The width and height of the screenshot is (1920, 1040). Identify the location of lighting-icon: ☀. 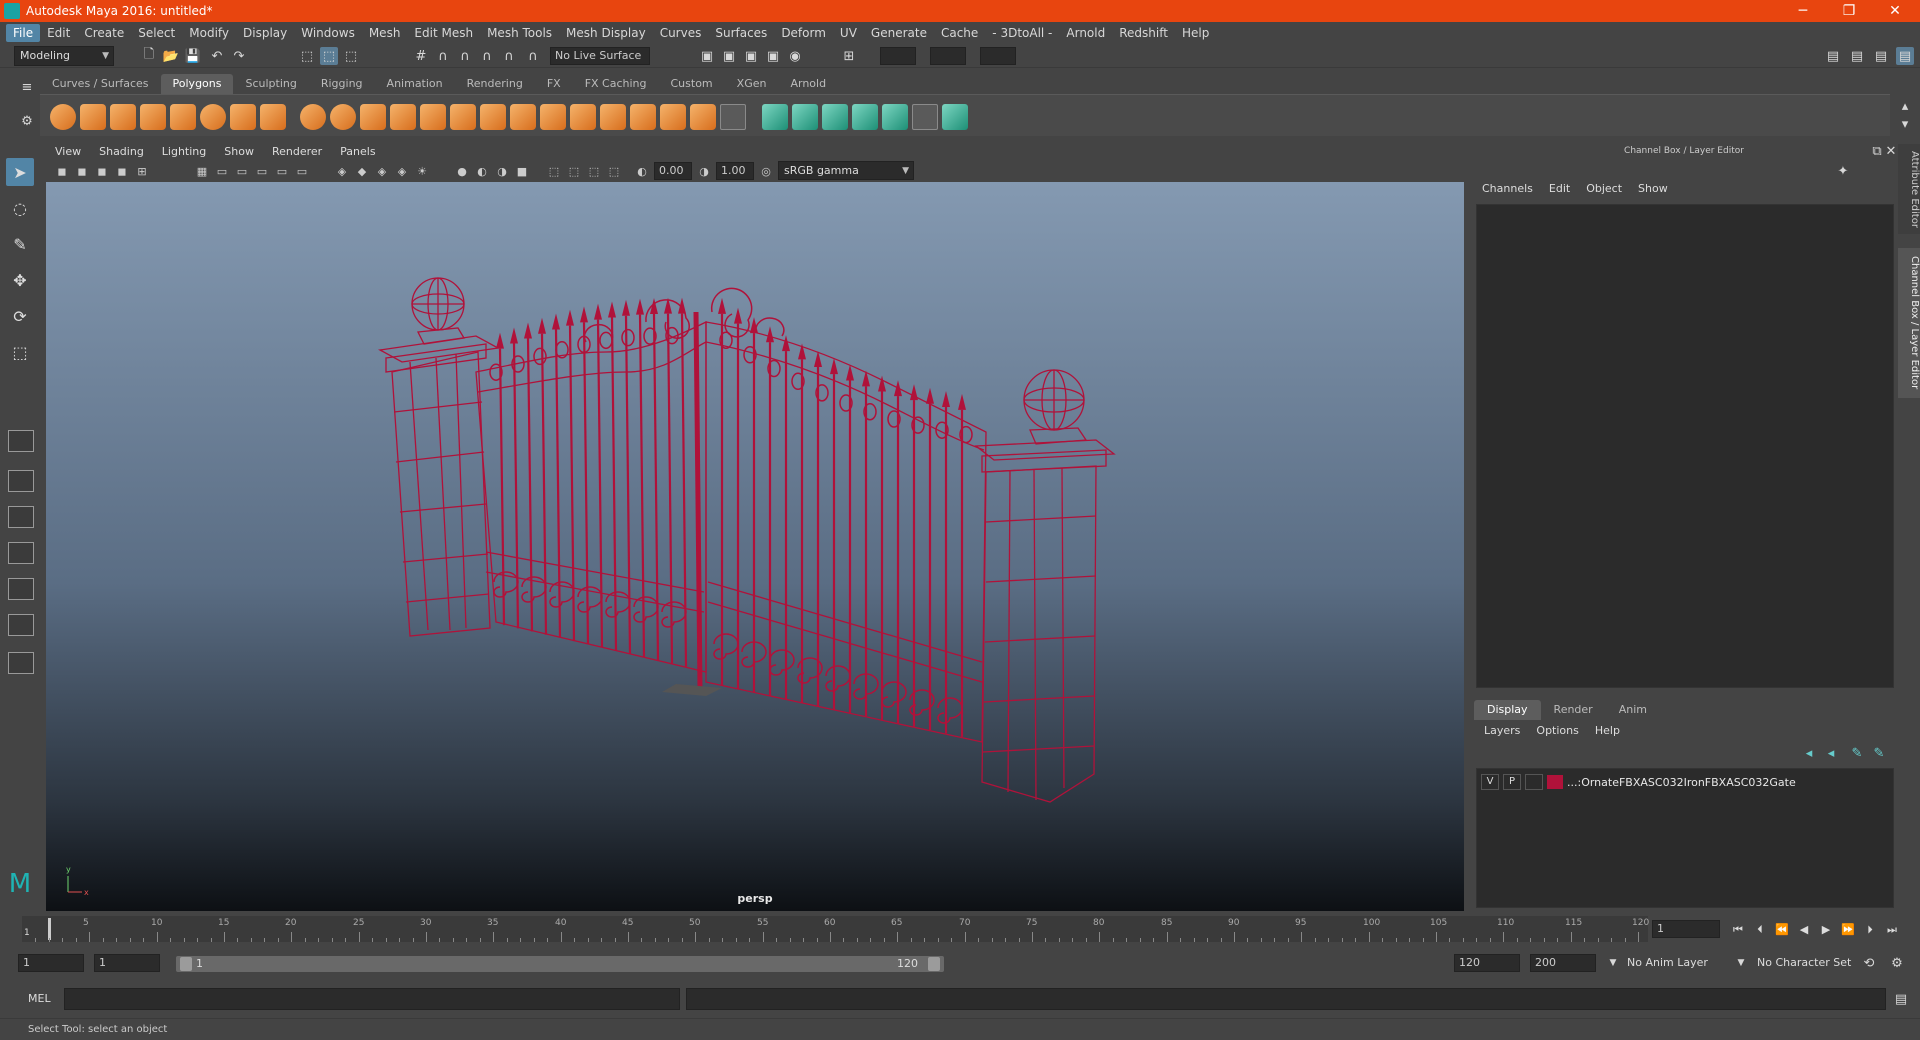
(422, 171).